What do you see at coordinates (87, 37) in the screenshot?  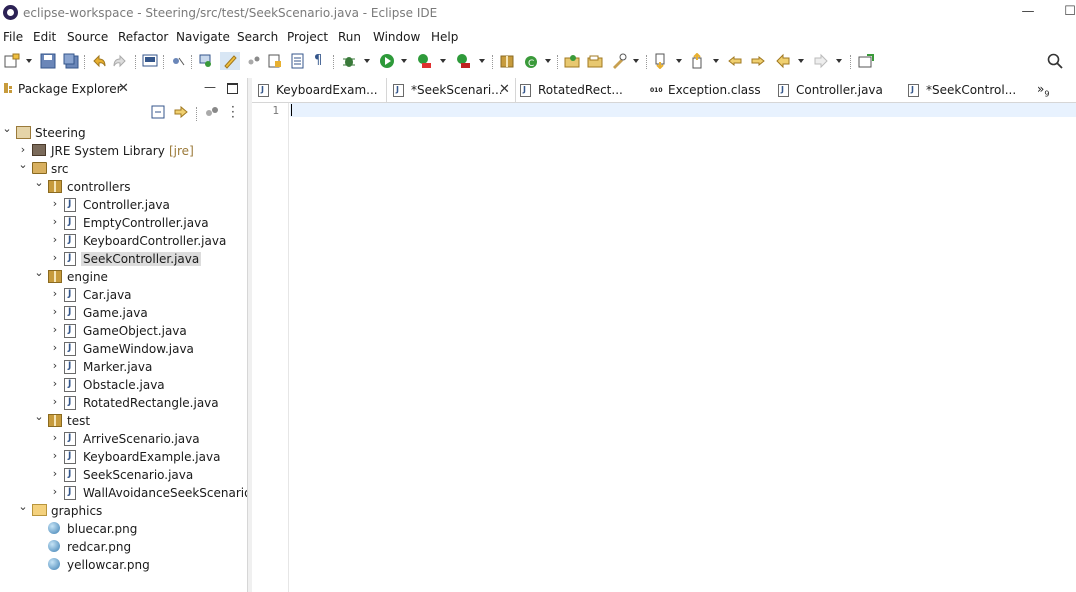 I see `menu-source: Source` at bounding box center [87, 37].